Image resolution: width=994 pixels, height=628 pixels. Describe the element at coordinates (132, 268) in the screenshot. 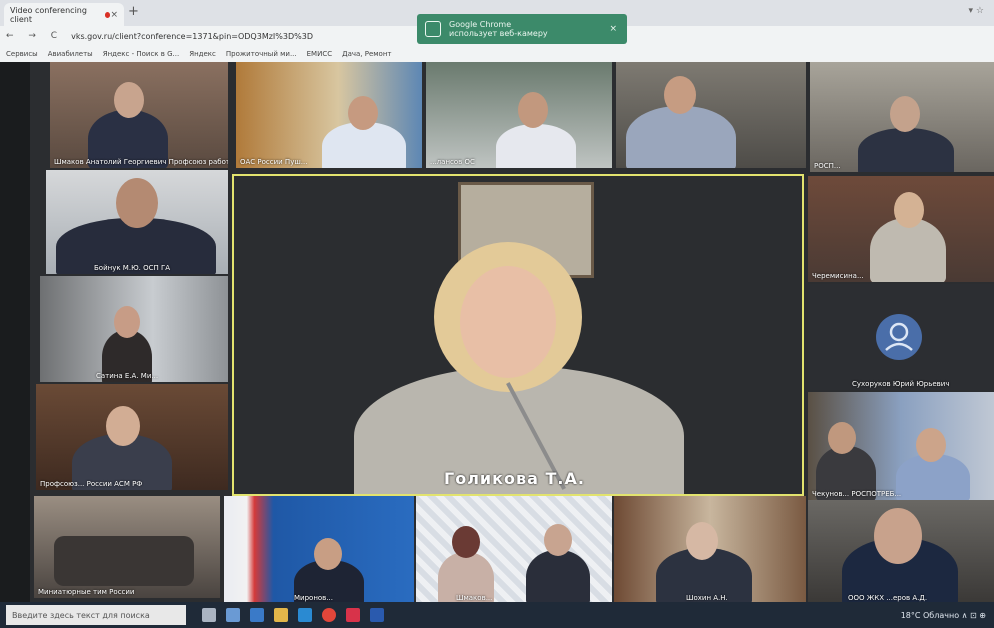

I see `participant-name: Бойнук М.Ю. ОСП ГА` at that location.